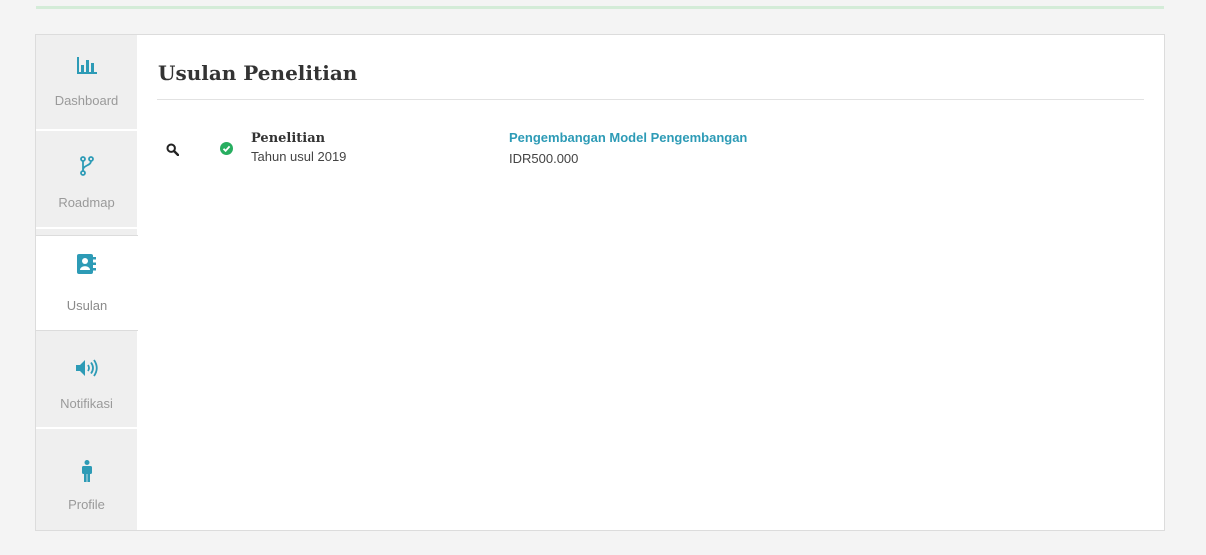  What do you see at coordinates (86, 181) in the screenshot?
I see `sidebar-item-roadmap: Roadmap` at bounding box center [86, 181].